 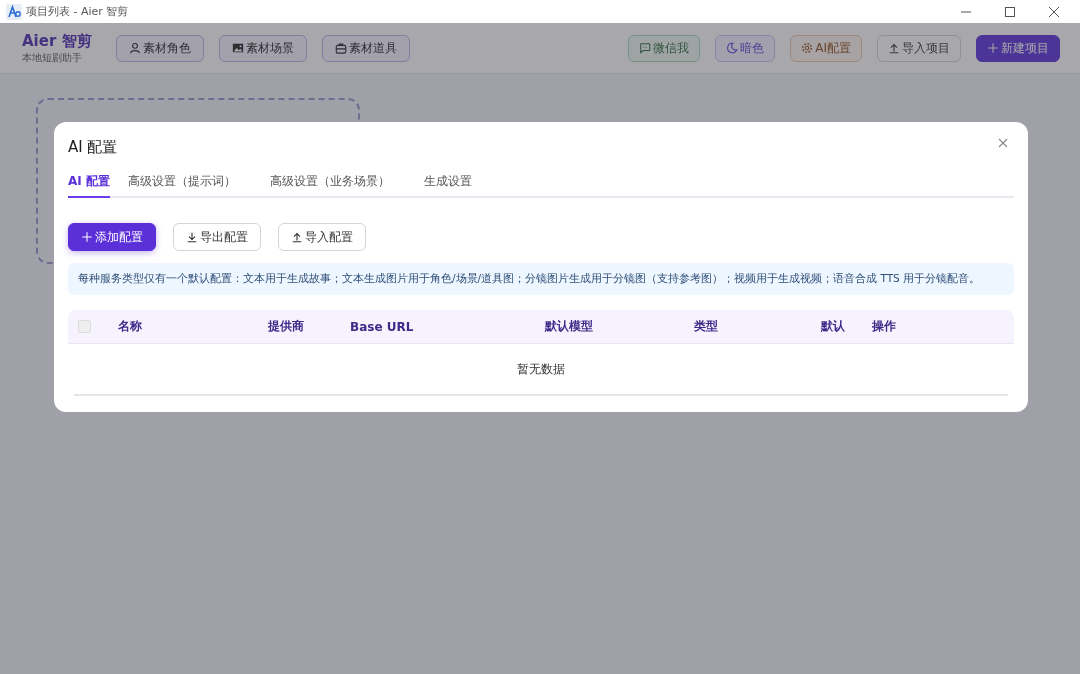 What do you see at coordinates (286, 326) in the screenshot?
I see `column-header: 提供商` at bounding box center [286, 326].